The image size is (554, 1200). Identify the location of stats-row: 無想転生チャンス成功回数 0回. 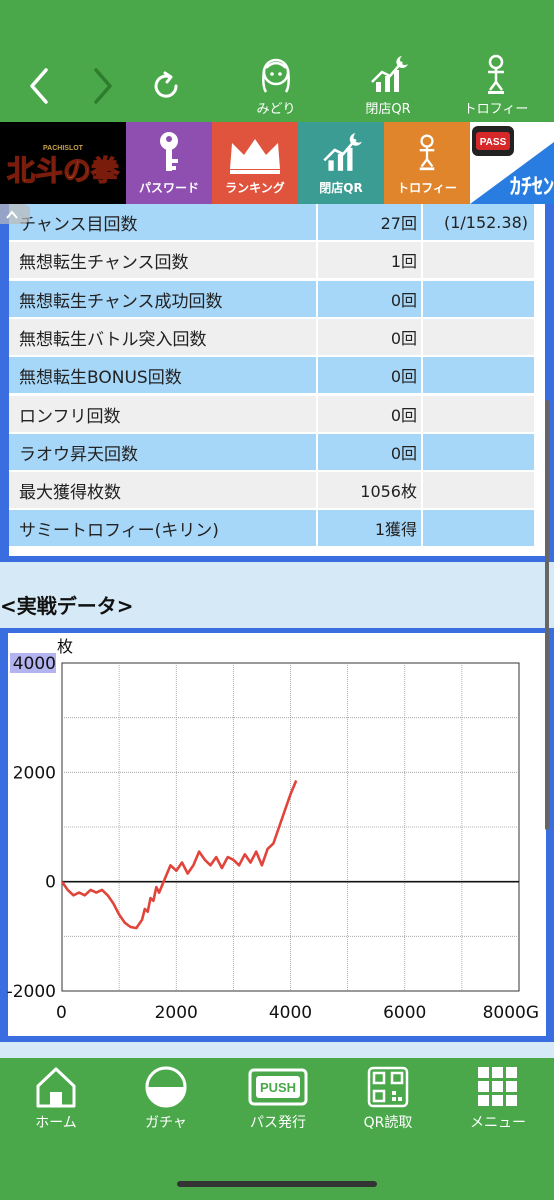
(271, 299).